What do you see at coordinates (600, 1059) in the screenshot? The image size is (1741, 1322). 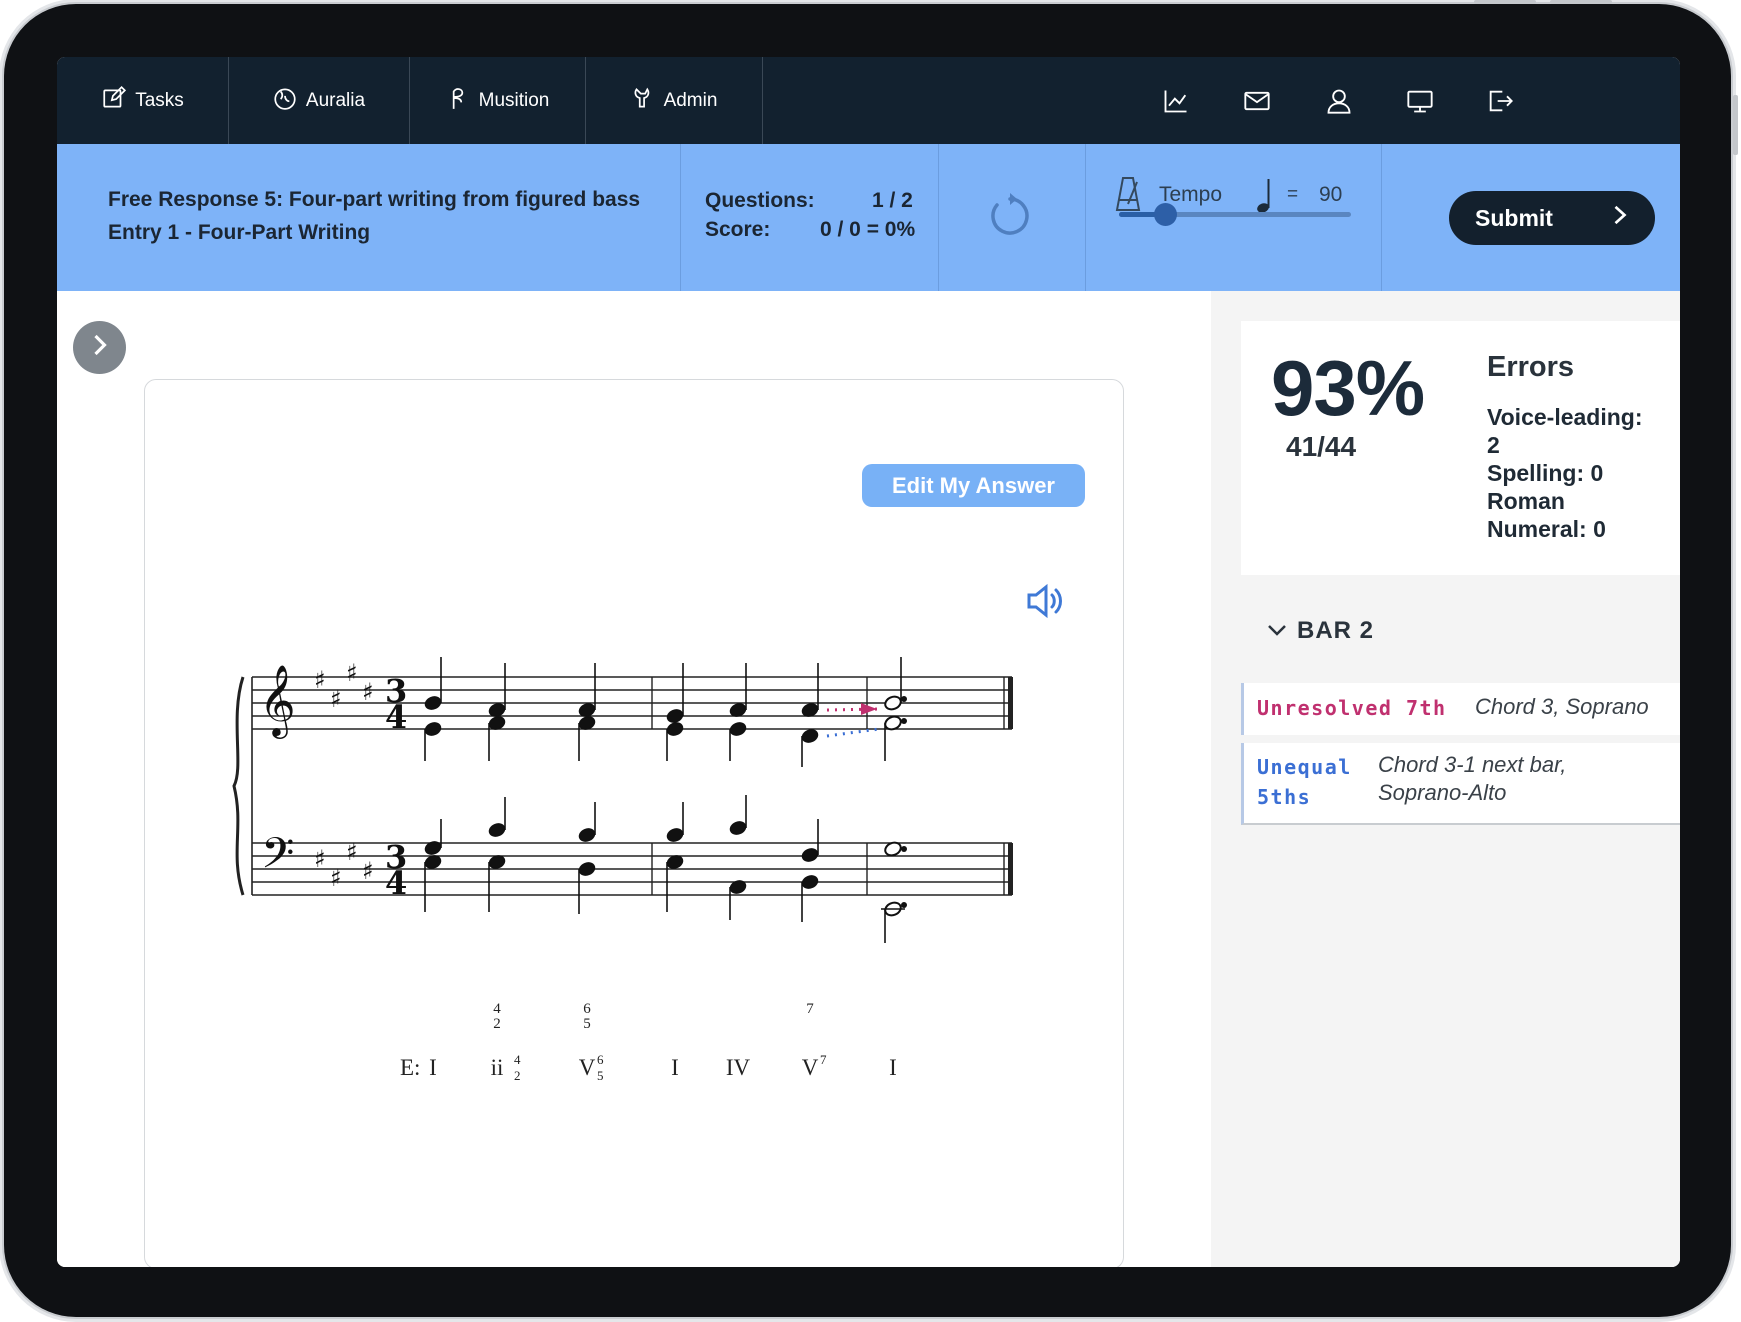 I see `roman-sup: 6` at bounding box center [600, 1059].